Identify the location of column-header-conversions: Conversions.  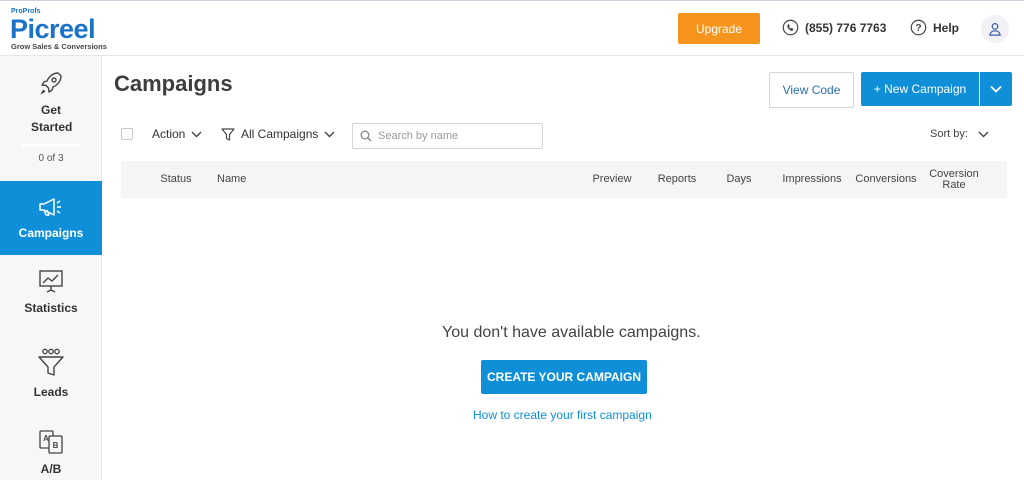
(886, 179).